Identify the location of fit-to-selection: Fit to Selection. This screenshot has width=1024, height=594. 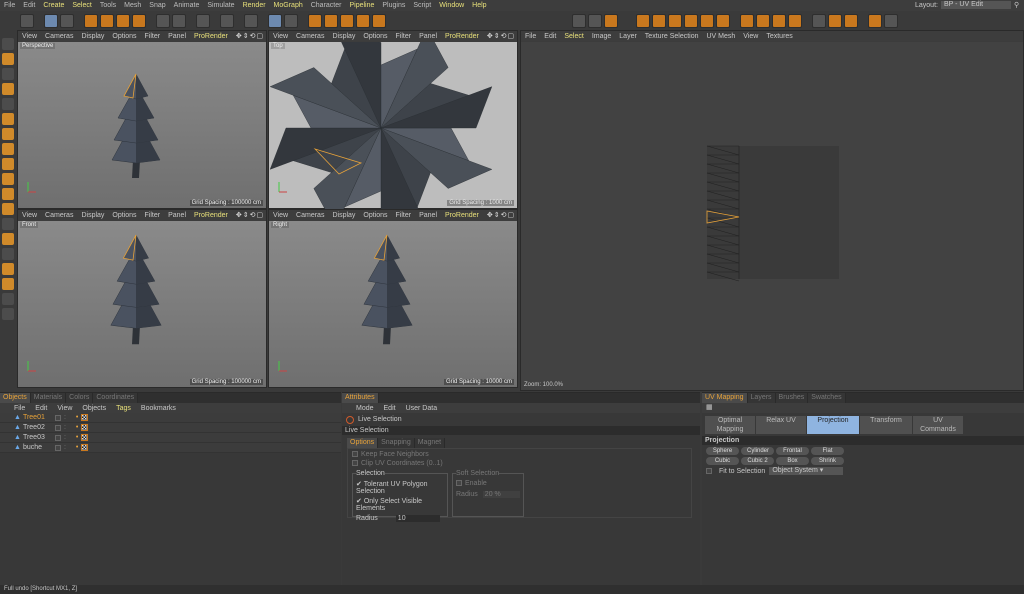
(742, 471).